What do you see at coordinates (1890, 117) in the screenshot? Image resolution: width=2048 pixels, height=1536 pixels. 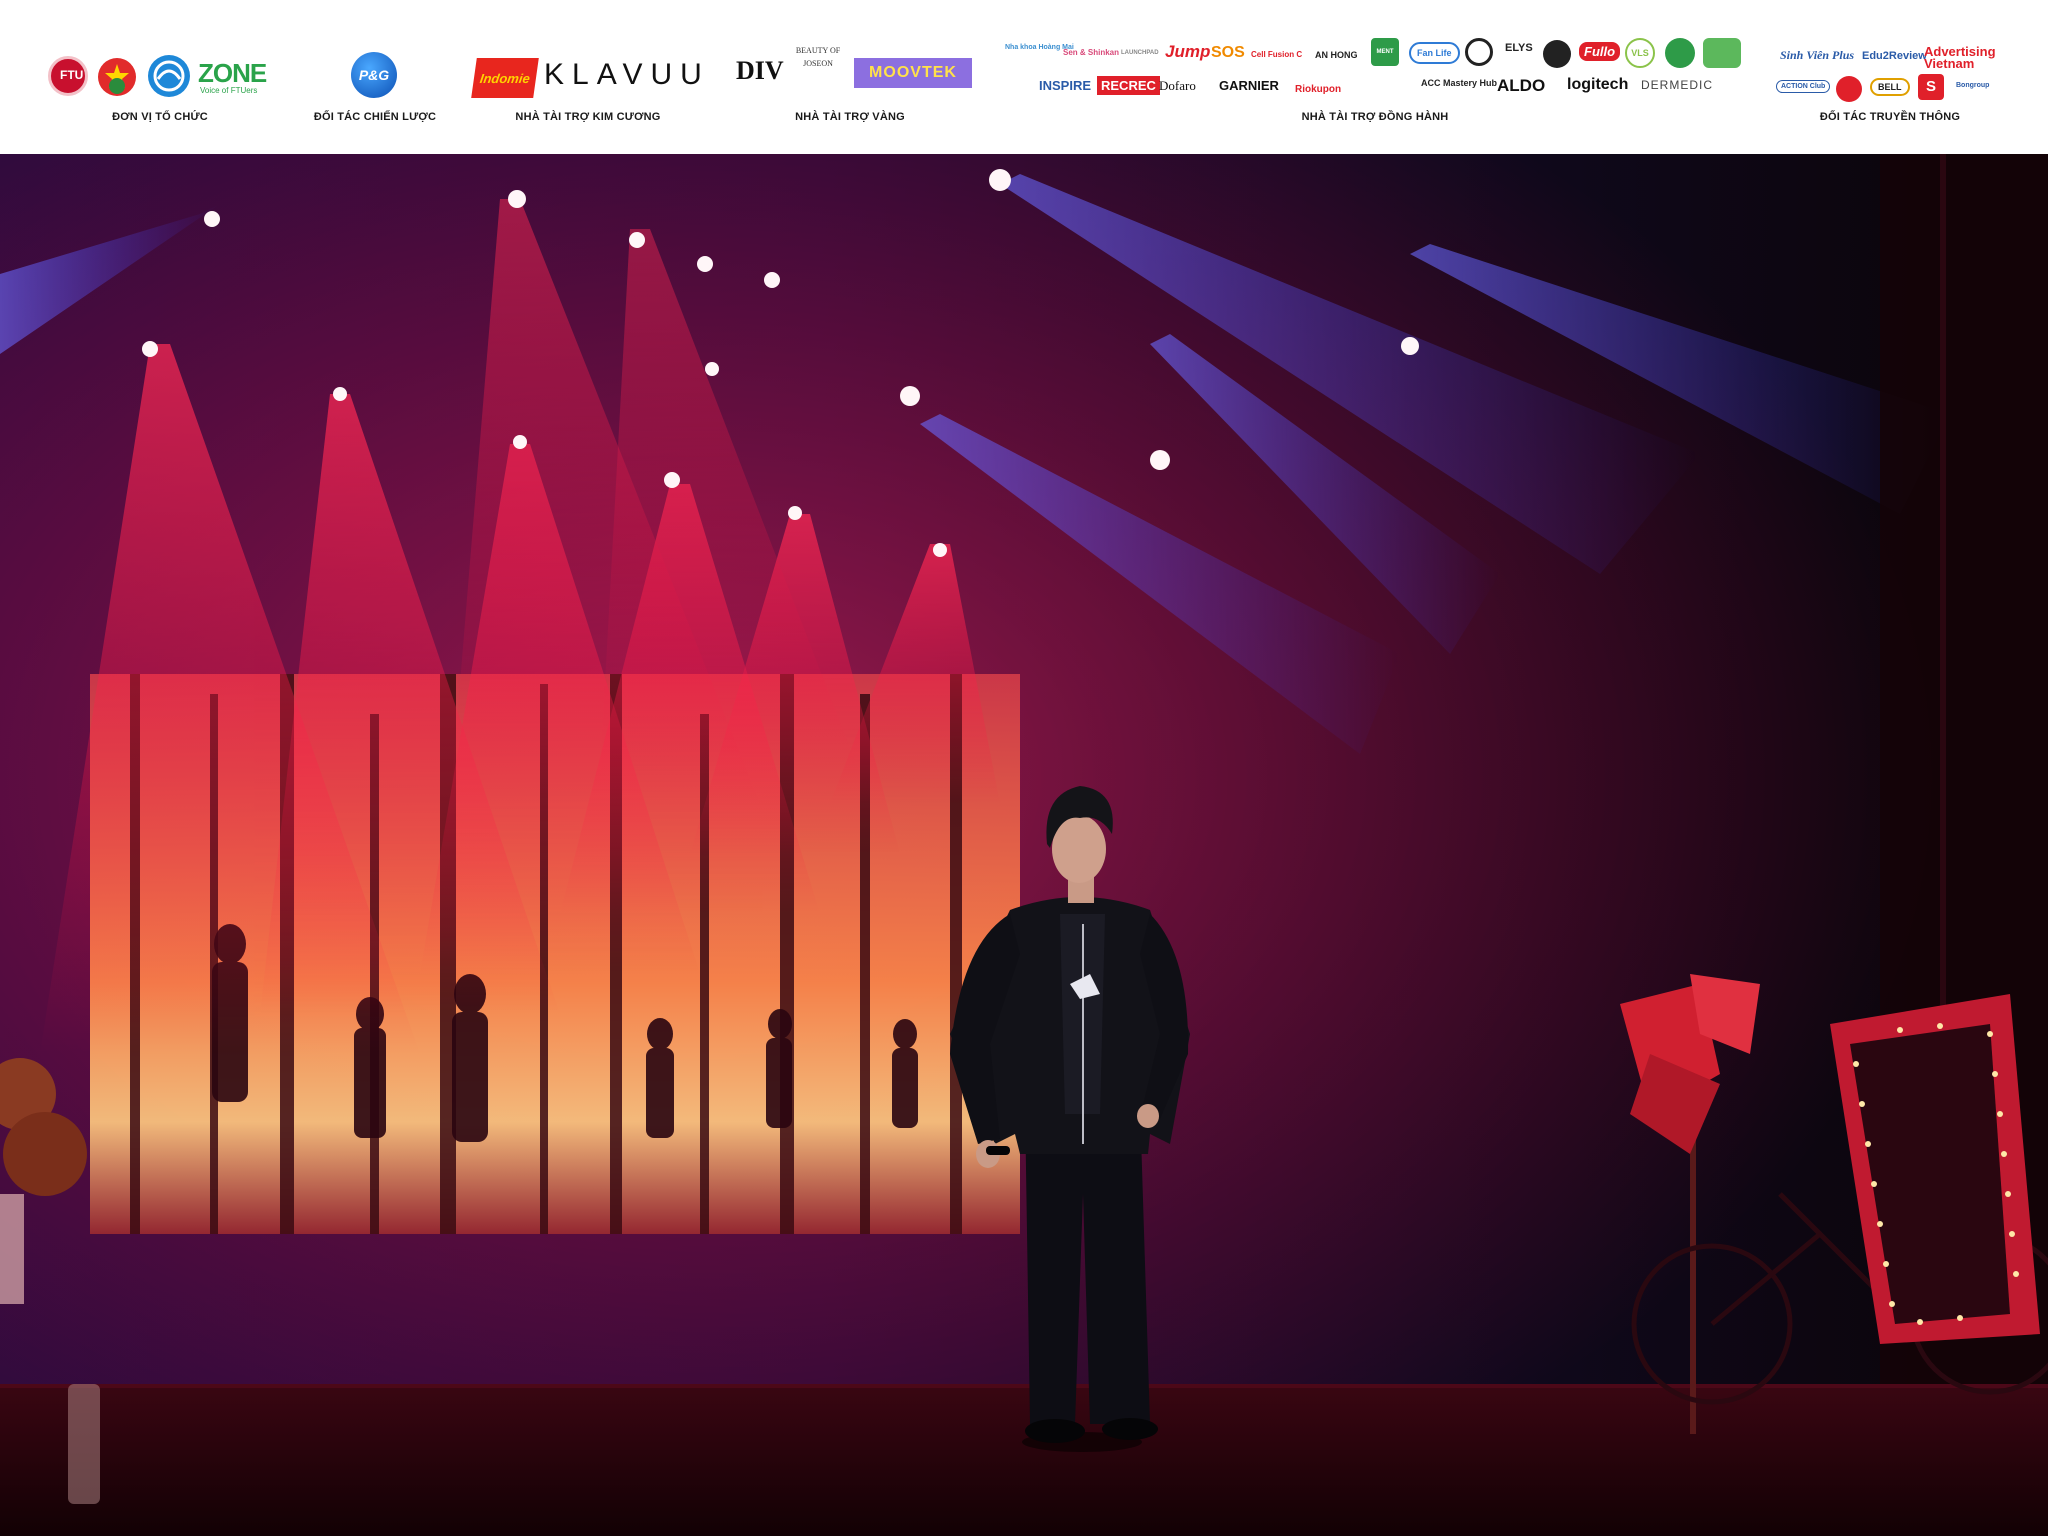 I see `media-partner-caption: ĐỐI TÁC TRUYỀN THÔNG` at bounding box center [1890, 117].